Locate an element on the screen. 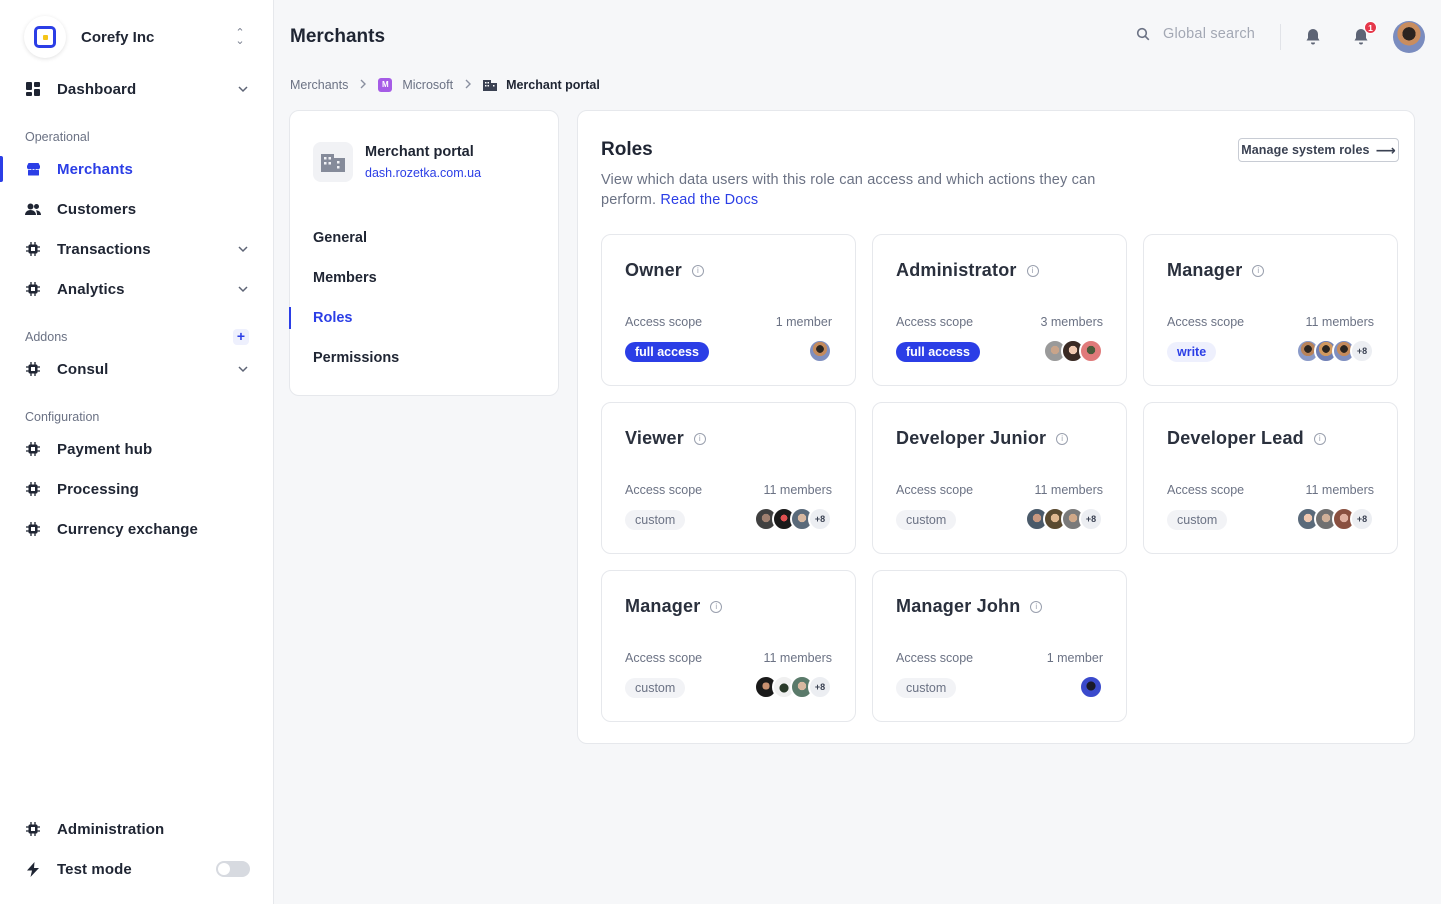  sidebar-item-analytics: Analytics is located at coordinates (137, 289).